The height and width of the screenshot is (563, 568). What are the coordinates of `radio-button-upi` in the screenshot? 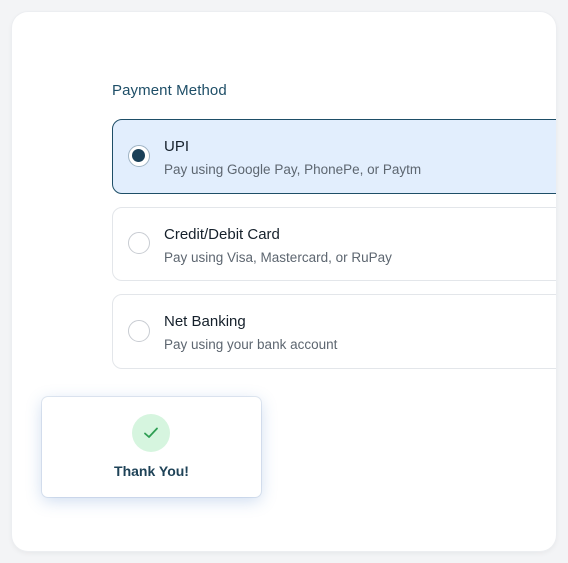 It's located at (139, 155).